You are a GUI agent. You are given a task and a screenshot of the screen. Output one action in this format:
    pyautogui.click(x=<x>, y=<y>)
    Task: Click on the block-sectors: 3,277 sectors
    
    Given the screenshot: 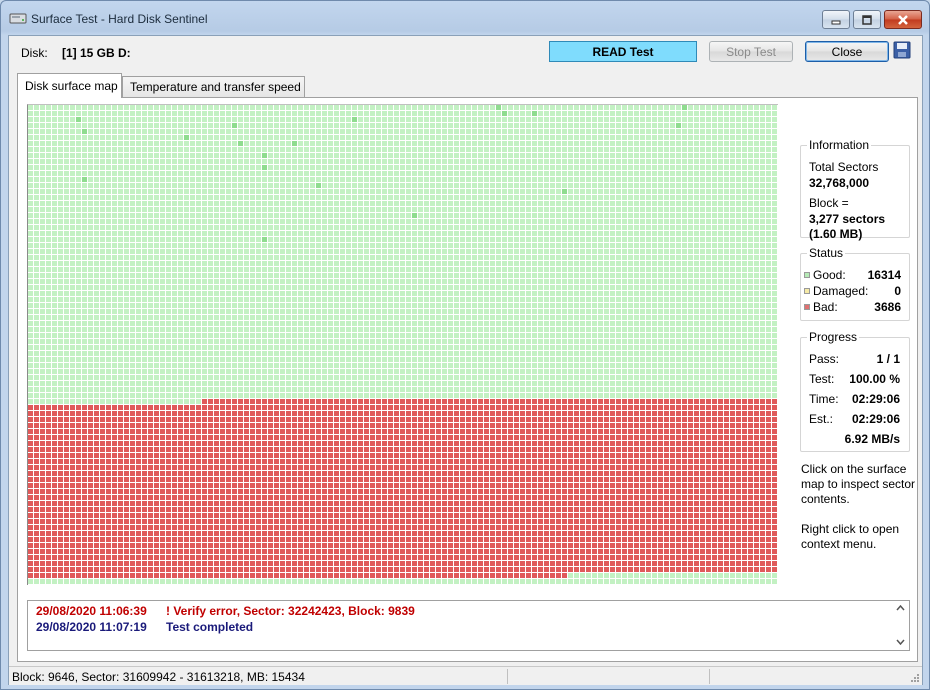 What is the action you would take?
    pyautogui.click(x=847, y=219)
    